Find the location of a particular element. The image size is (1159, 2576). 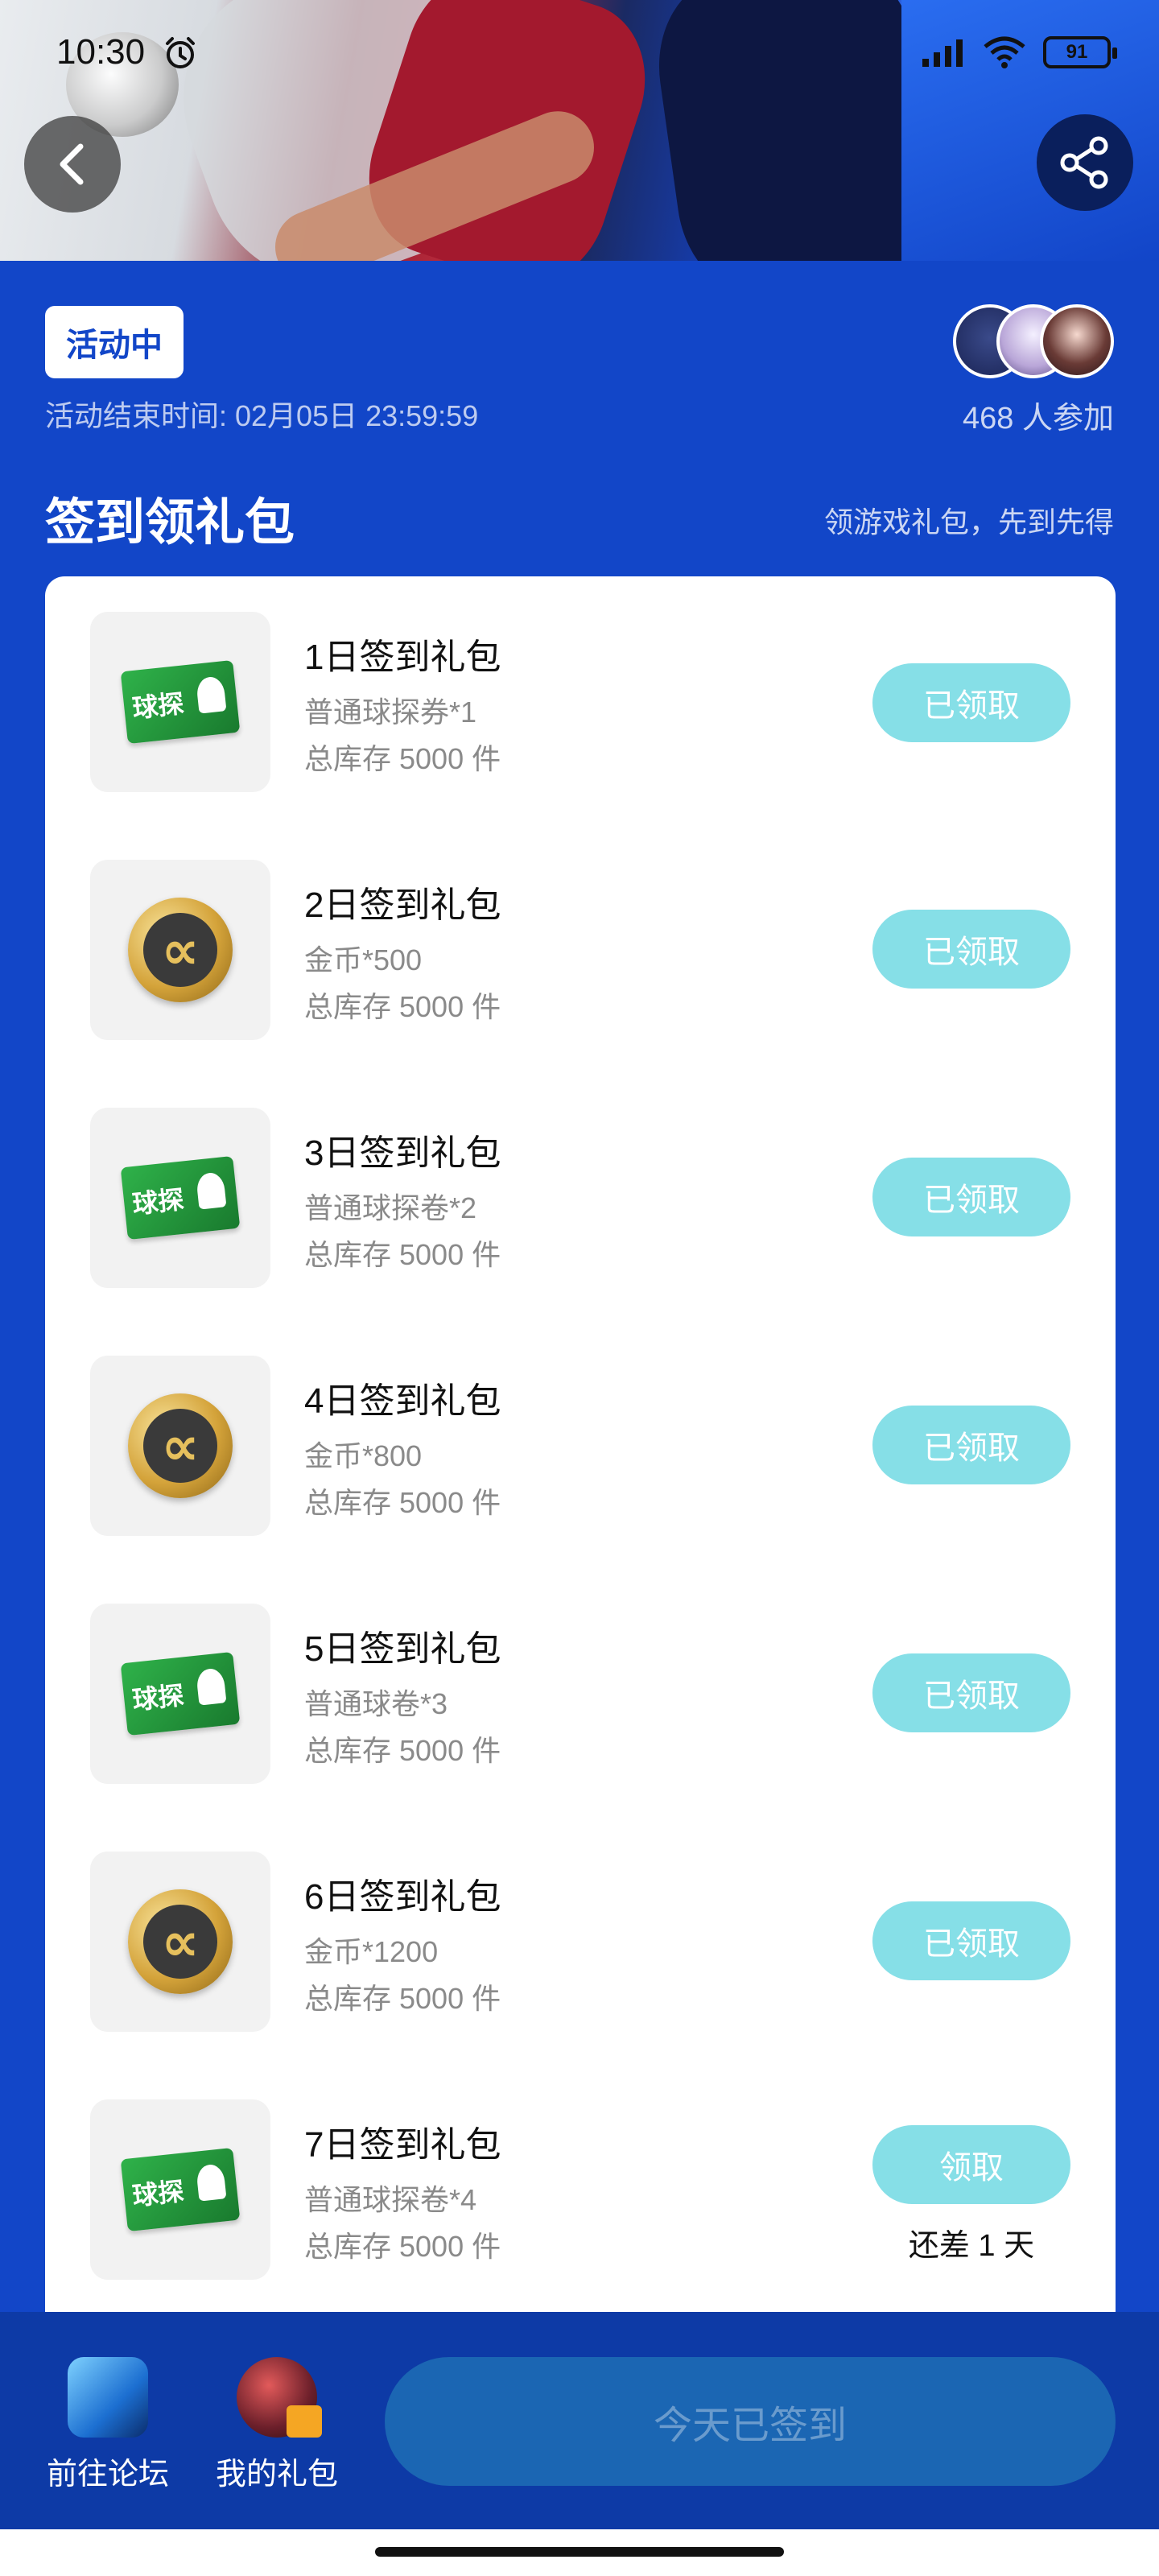

home-indicator is located at coordinates (579, 2552).